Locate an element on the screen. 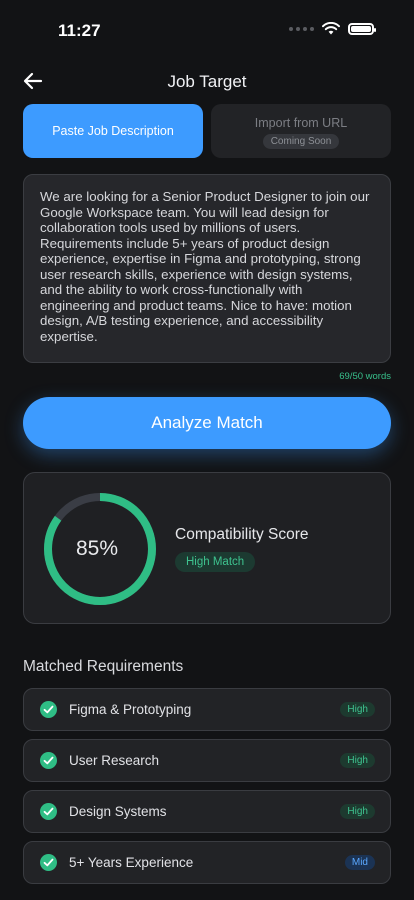  tab-paste-job-description: Paste Job Description is located at coordinates (113, 131).